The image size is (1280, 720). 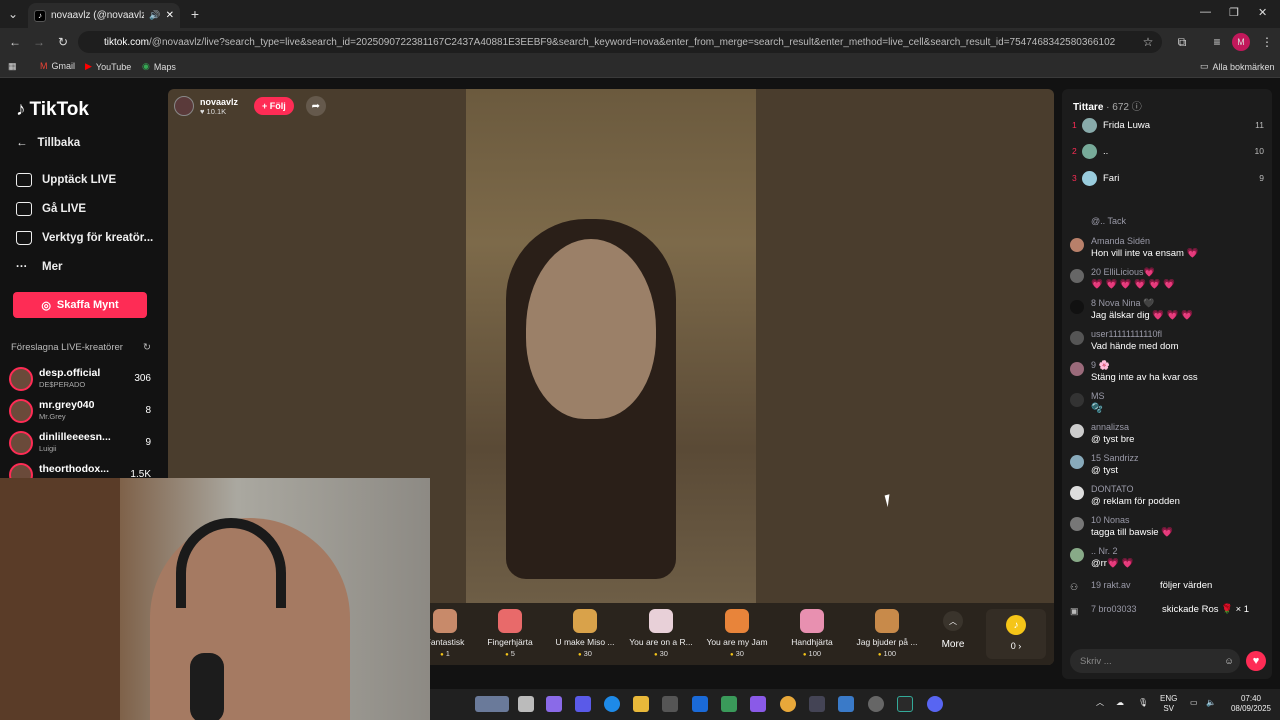 What do you see at coordinates (80, 443) in the screenshot?
I see `creator-item: dinlilleeeesn... Luigii 9` at bounding box center [80, 443].